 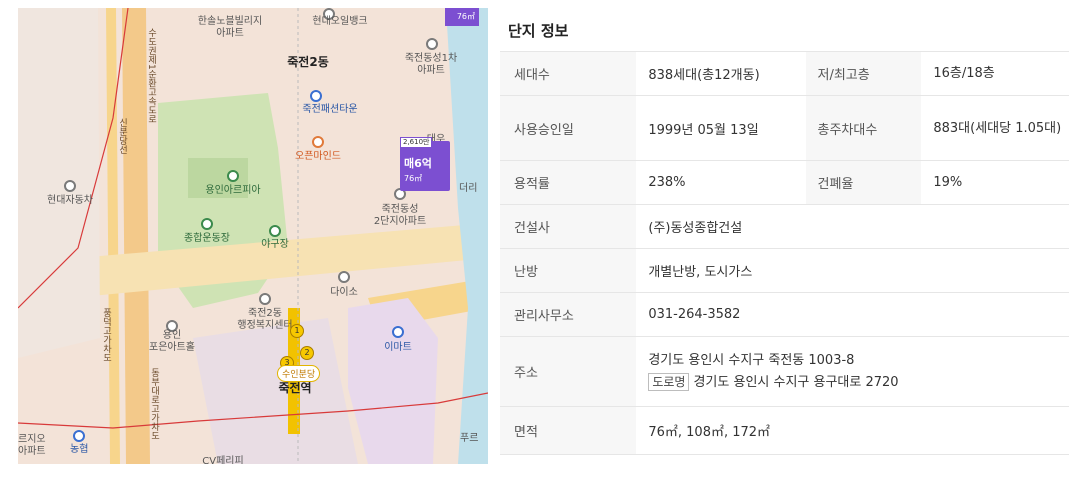 What do you see at coordinates (398, 332) in the screenshot?
I see `pin-emart` at bounding box center [398, 332].